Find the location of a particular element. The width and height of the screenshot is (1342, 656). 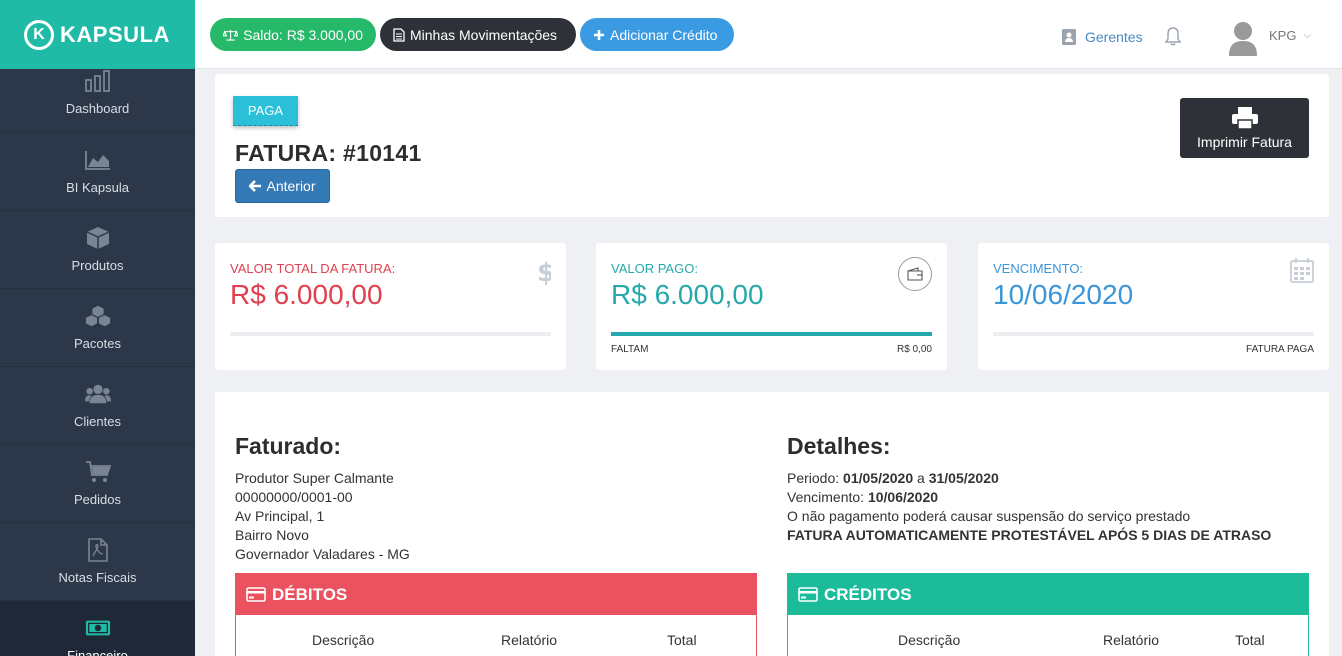

creditos-columns: Descrição Relatório Total is located at coordinates (1048, 635).